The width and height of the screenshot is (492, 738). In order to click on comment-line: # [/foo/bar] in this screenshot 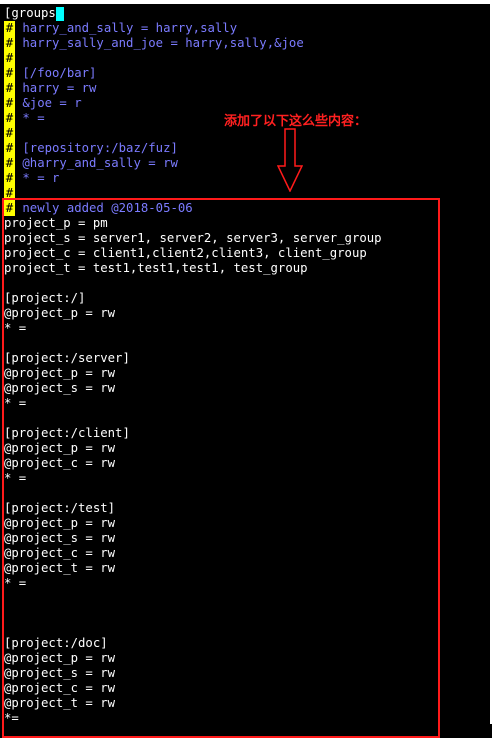, I will do `click(247, 73)`.